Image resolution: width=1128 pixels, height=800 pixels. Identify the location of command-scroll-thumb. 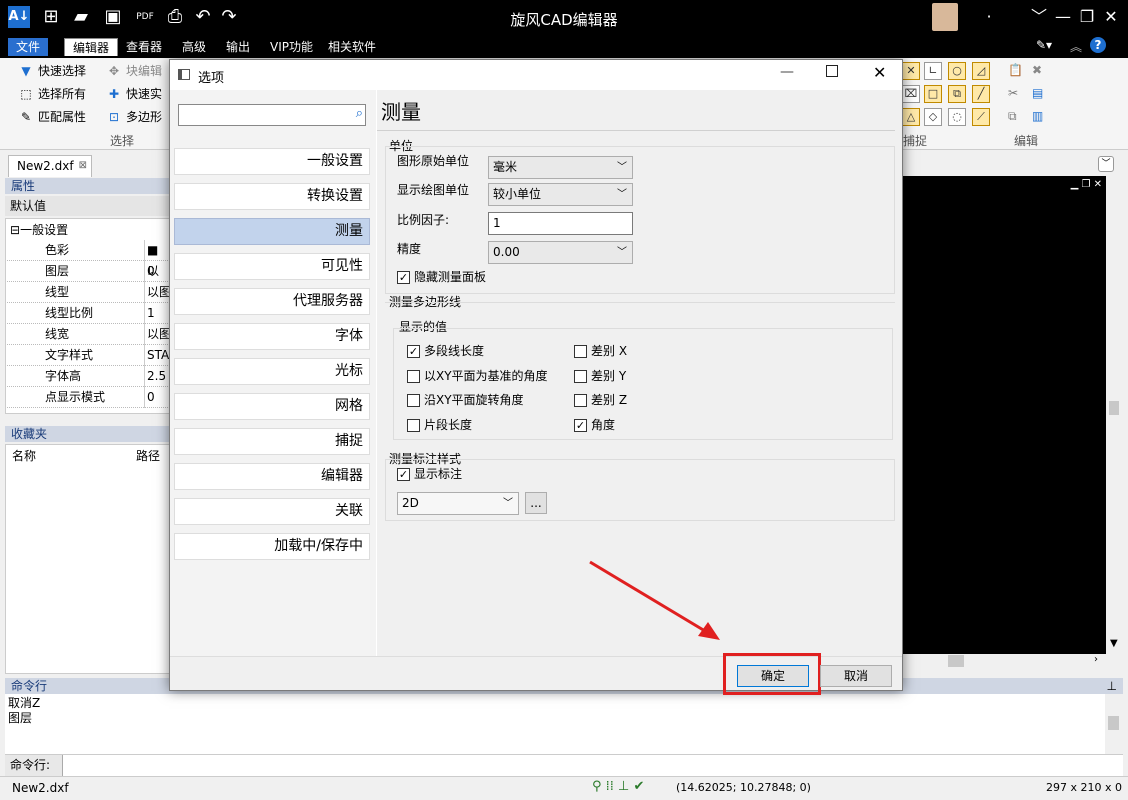
(1113, 723).